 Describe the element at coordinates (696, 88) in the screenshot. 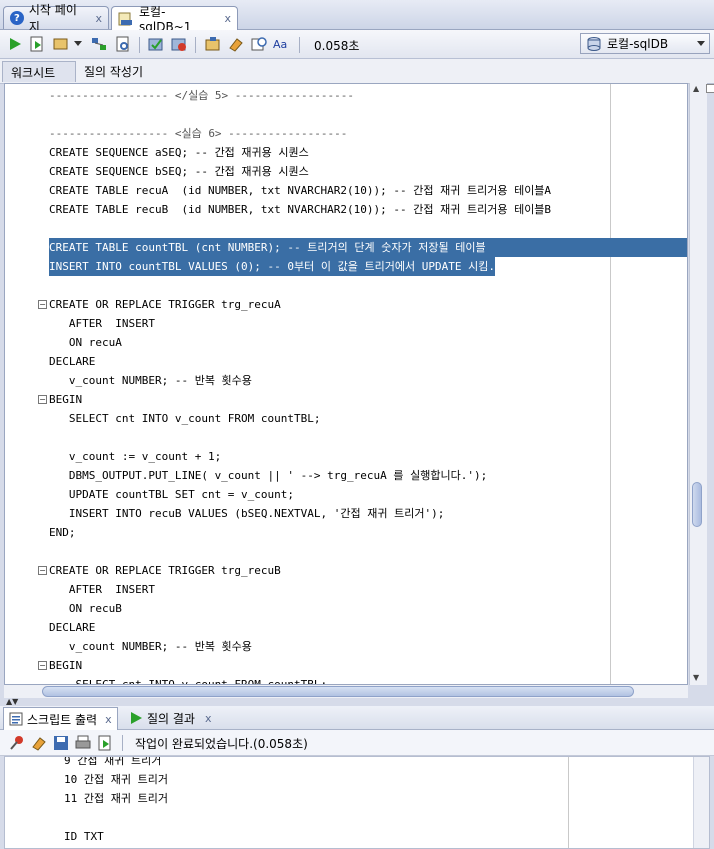

I see `scroll-up-icon: ▲` at that location.